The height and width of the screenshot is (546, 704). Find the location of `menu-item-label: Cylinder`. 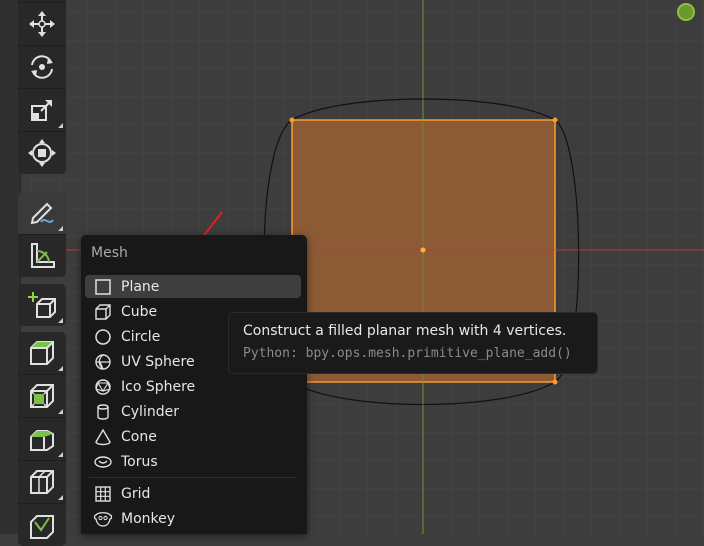

menu-item-label: Cylinder is located at coordinates (150, 411).